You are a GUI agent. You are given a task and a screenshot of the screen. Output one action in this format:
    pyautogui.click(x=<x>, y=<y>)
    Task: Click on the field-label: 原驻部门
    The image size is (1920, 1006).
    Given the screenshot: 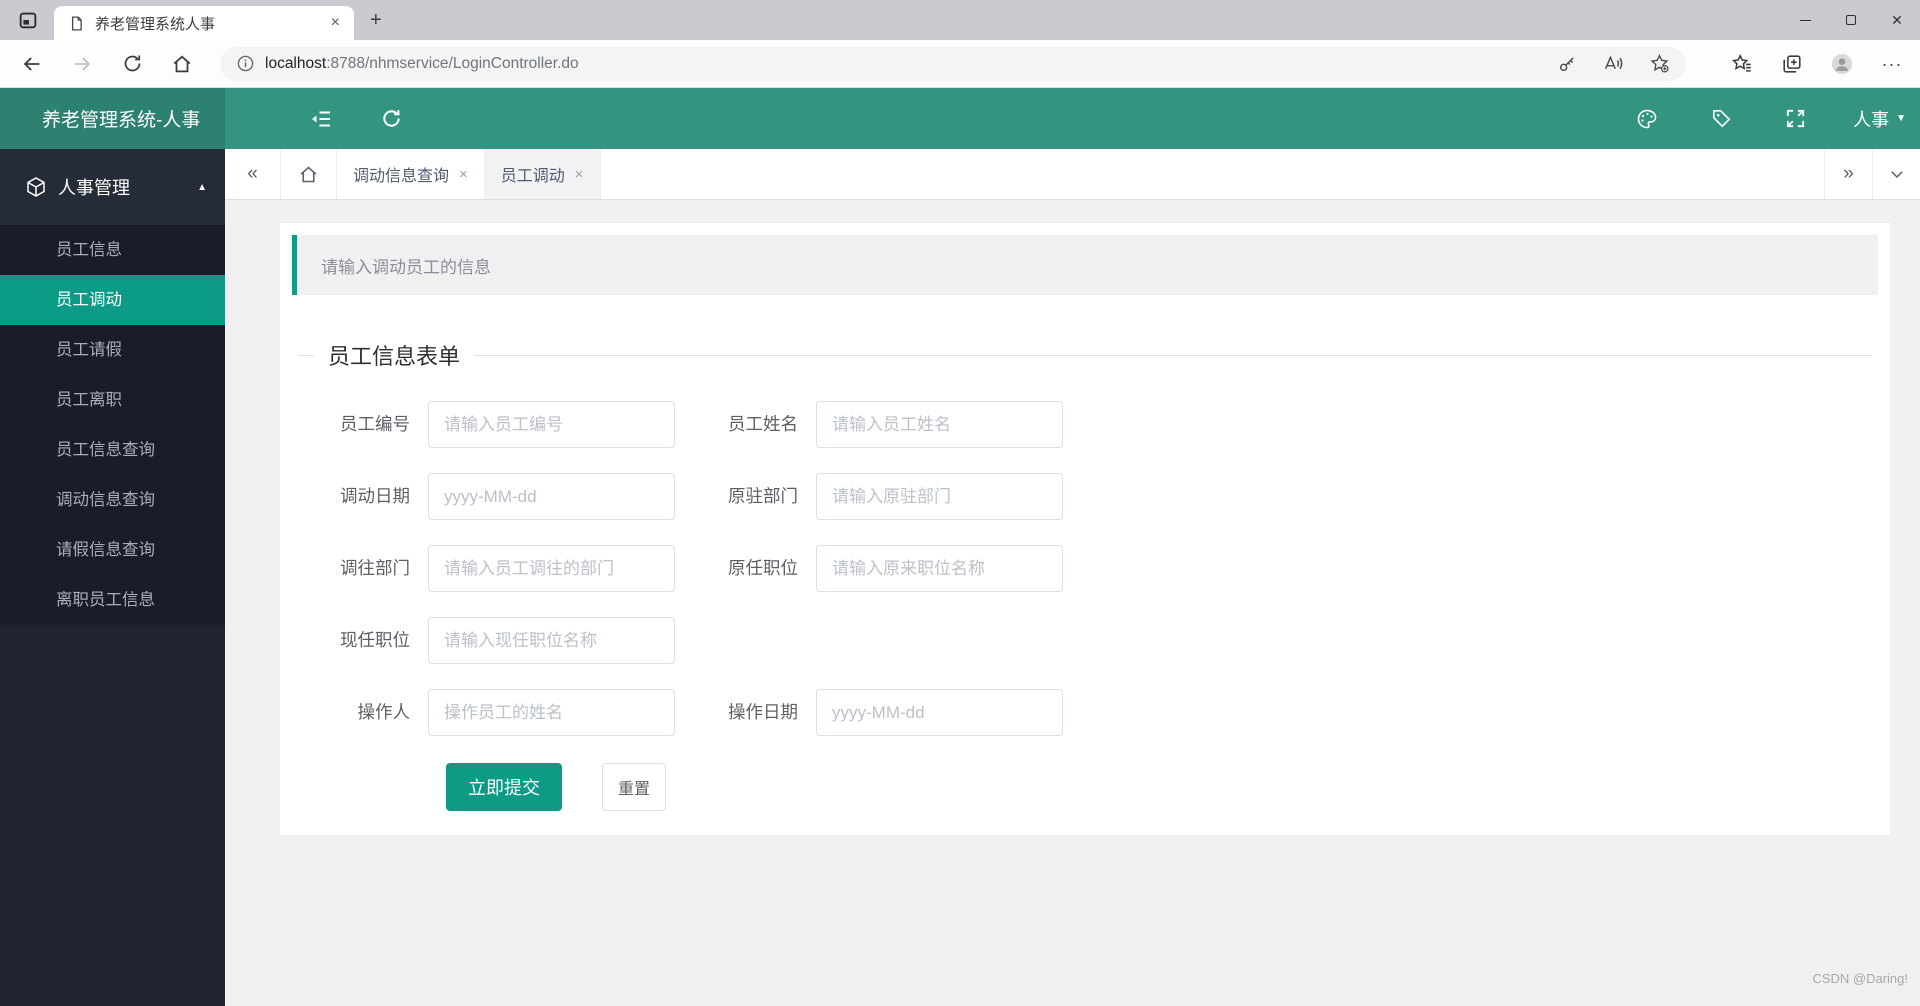 What is the action you would take?
    pyautogui.click(x=763, y=496)
    